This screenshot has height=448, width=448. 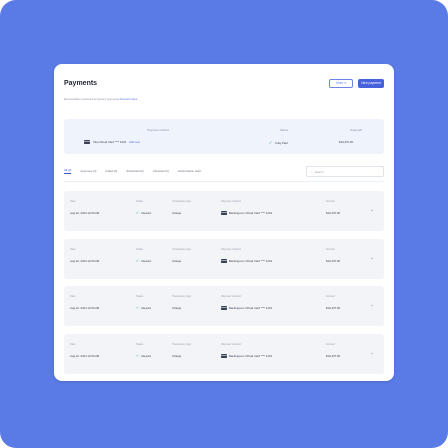 I want to click on search-placeholder: Search, so click(x=319, y=171).